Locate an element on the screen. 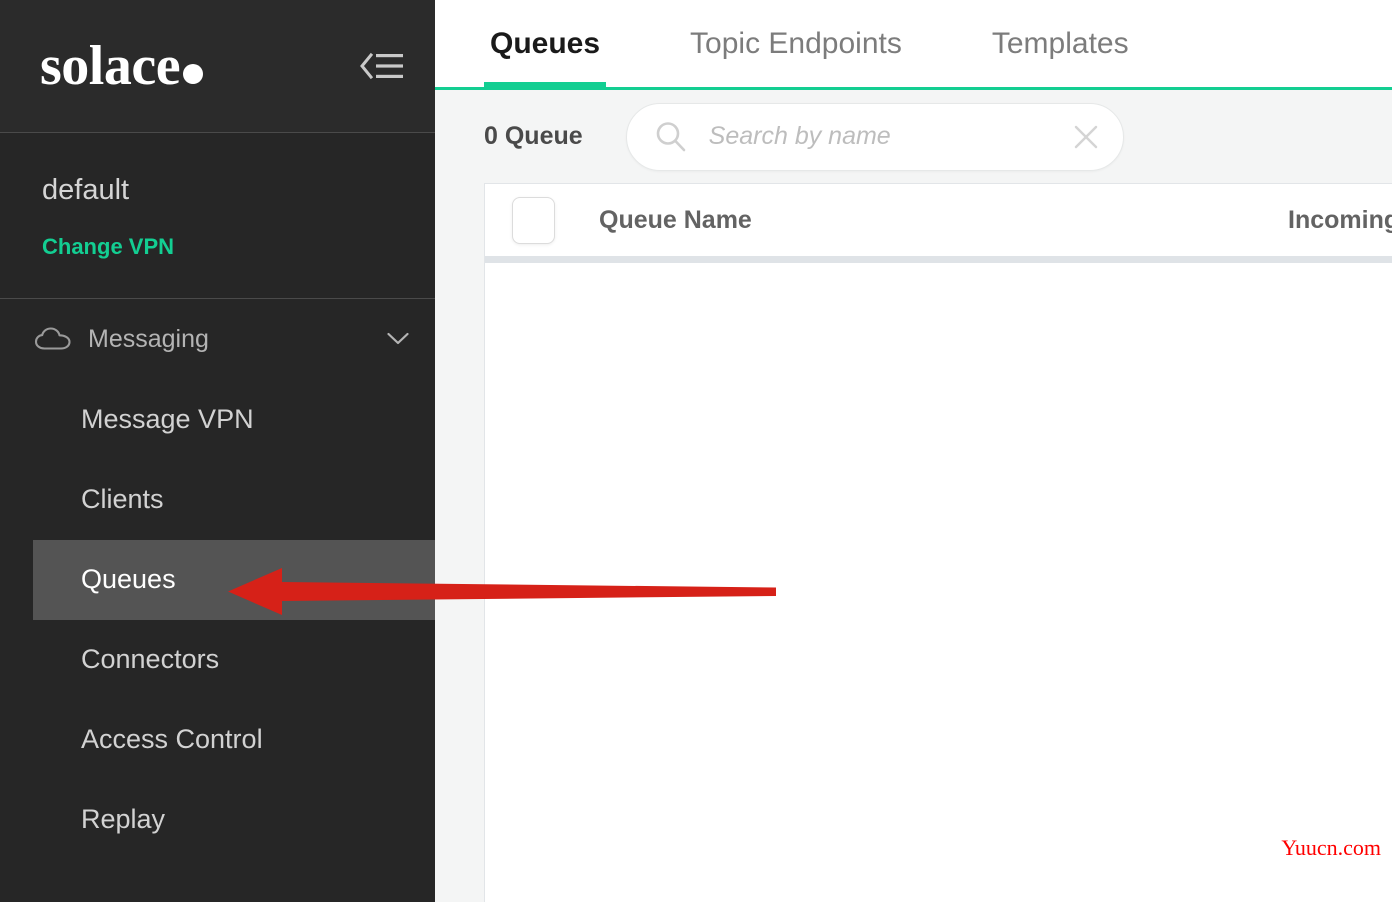 Image resolution: width=1392 pixels, height=902 pixels. close-icon is located at coordinates (1086, 137).